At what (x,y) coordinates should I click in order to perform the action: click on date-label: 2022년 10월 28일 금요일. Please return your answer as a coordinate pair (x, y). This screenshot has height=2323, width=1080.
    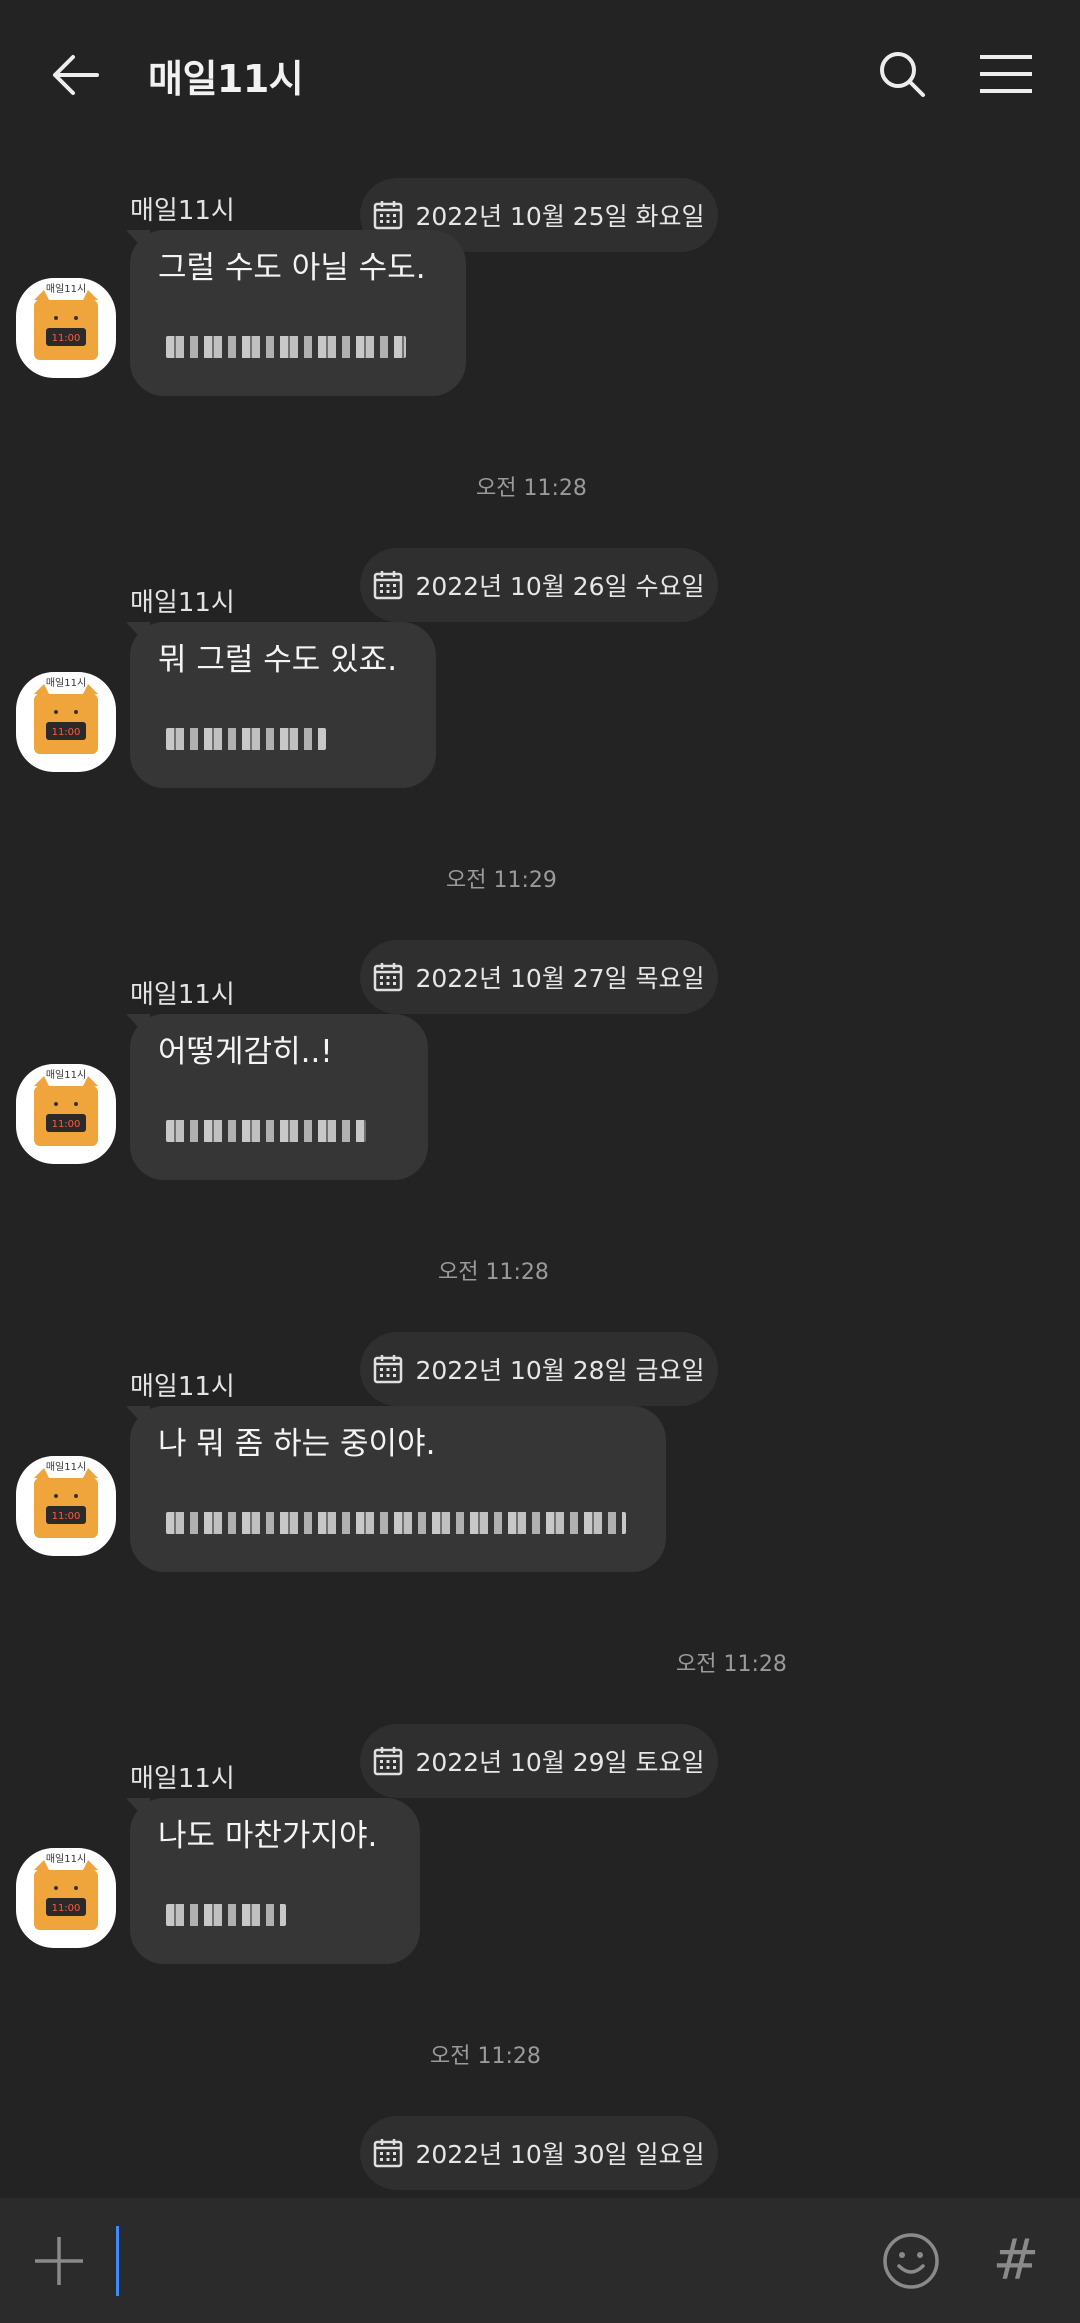
    Looking at the image, I should click on (560, 1370).